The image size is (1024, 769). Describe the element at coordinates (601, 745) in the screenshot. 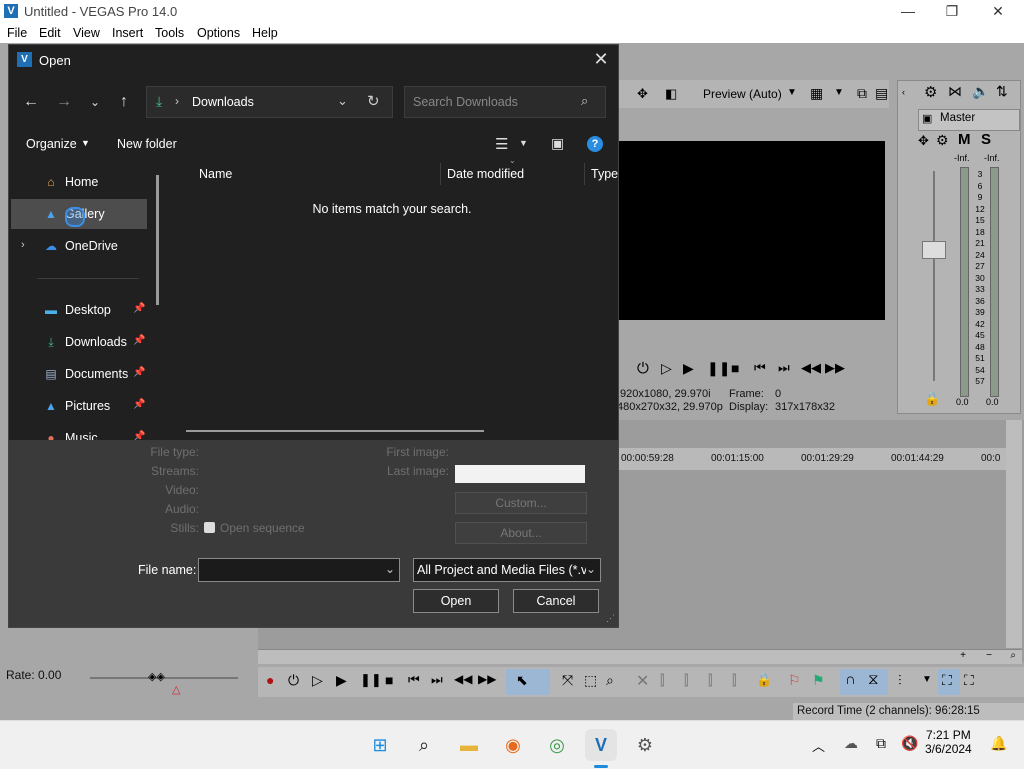

I see `vegas-taskbar-icon: V` at that location.